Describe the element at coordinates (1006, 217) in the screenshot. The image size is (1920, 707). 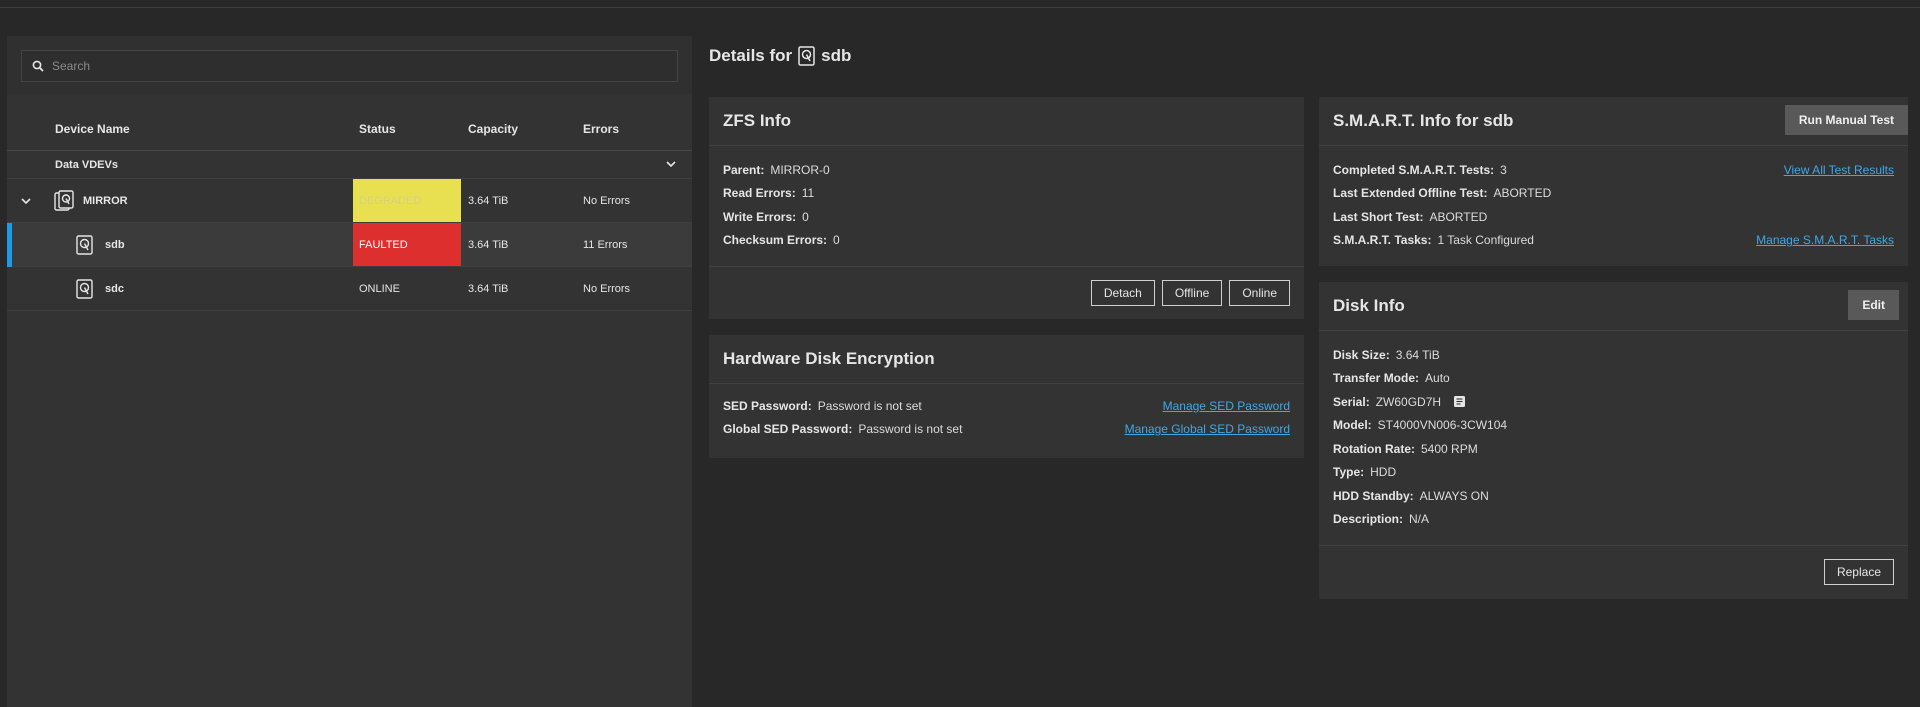
I see `zfs-write-errors: Write Errors: 0` at that location.